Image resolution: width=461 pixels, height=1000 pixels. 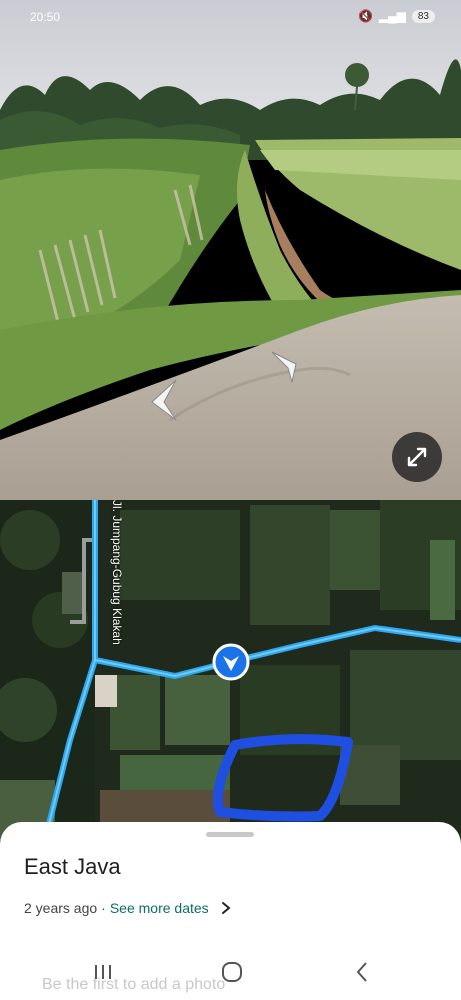 I want to click on status-icons: 🔇 ▂▄▆ 83, so click(x=396, y=16).